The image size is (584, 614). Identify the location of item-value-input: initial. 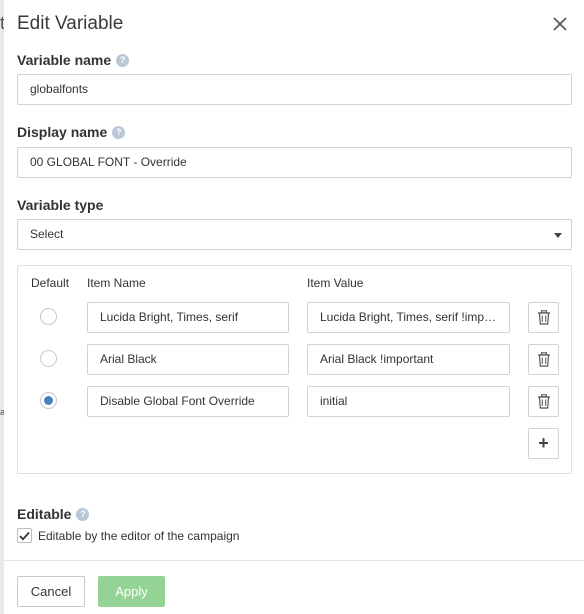
(408, 401).